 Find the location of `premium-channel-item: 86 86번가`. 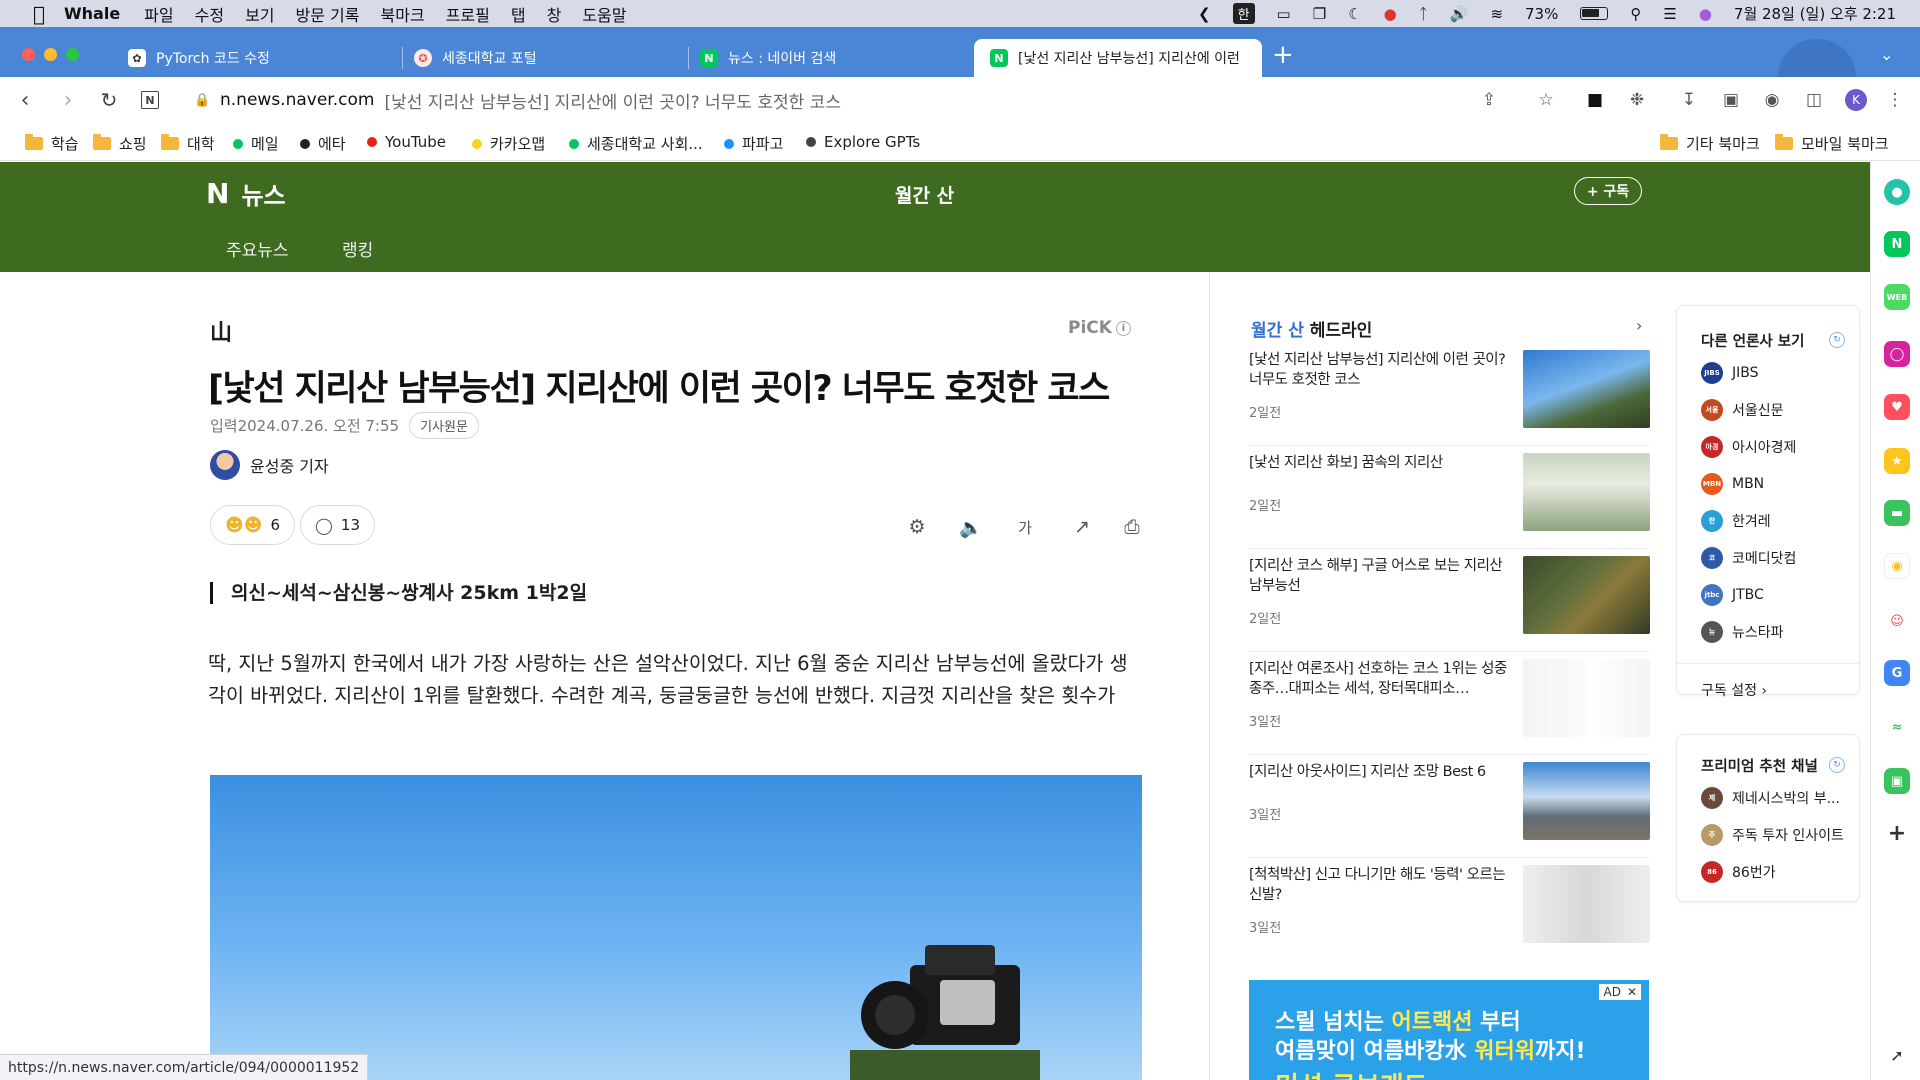

premium-channel-item: 86 86번가 is located at coordinates (1738, 872).